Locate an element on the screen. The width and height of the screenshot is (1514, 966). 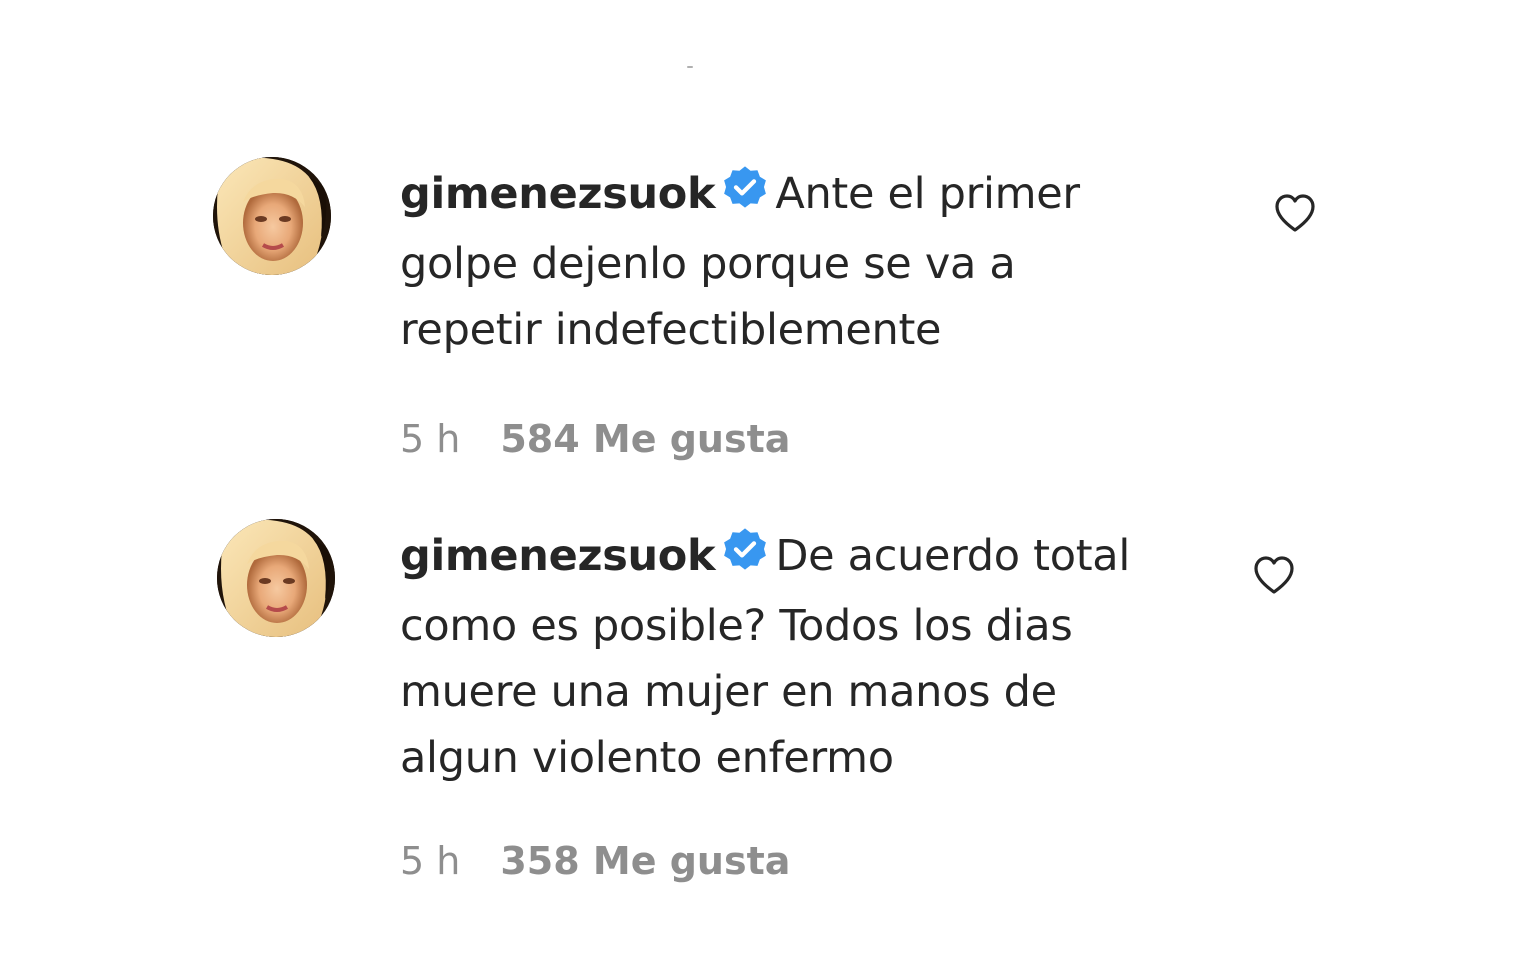
comment-text-line: Ante el primer is located at coordinates (927, 194).